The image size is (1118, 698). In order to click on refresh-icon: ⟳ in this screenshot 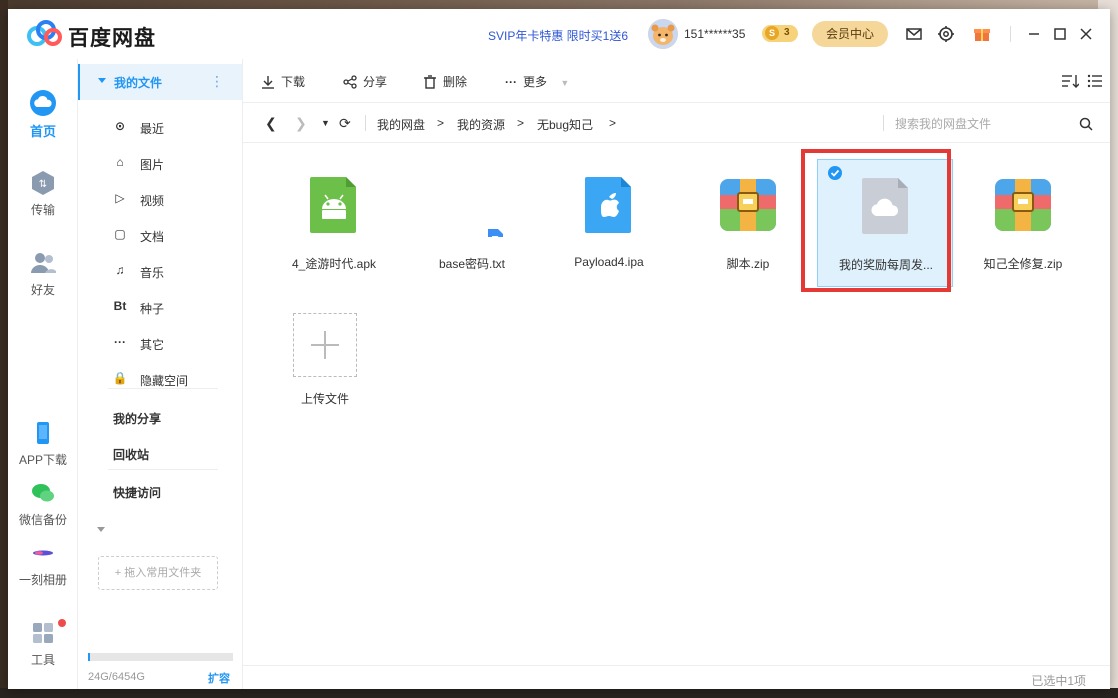, I will do `click(345, 123)`.